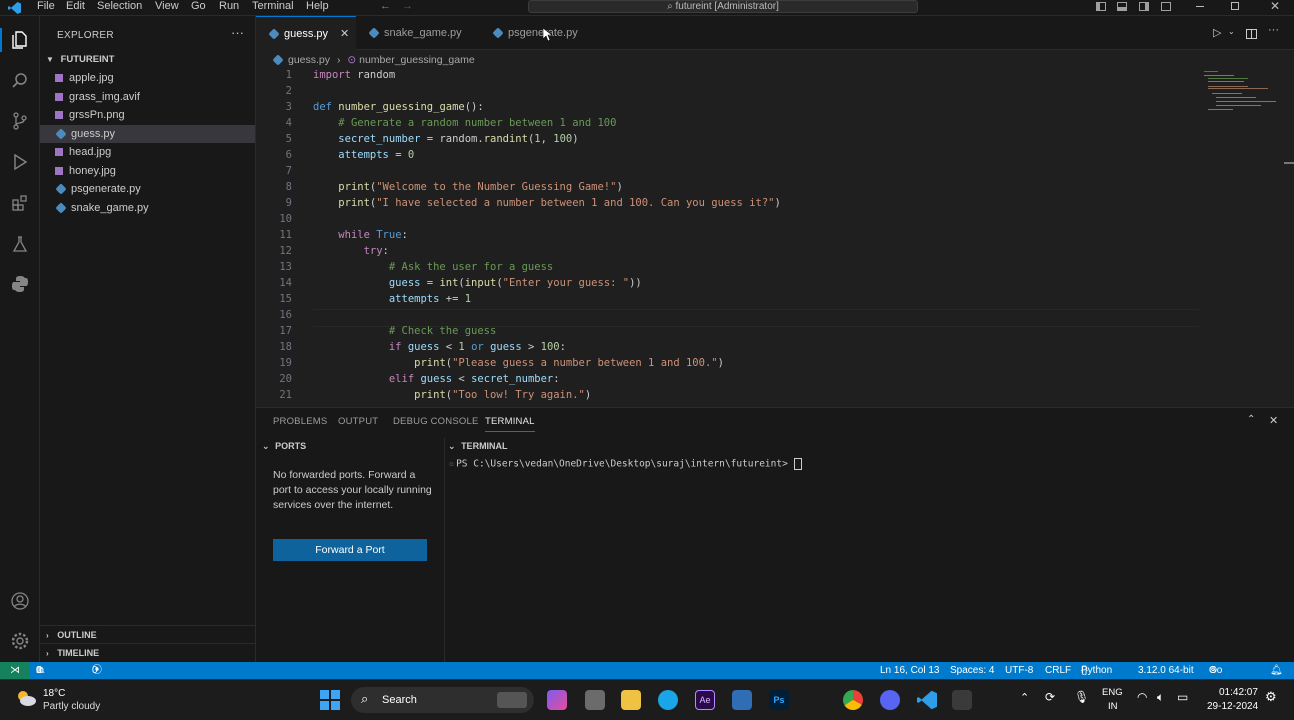 This screenshot has height=720, width=1294. Describe the element at coordinates (50, 59) in the screenshot. I see `chevron-down-icon: ▼` at that location.